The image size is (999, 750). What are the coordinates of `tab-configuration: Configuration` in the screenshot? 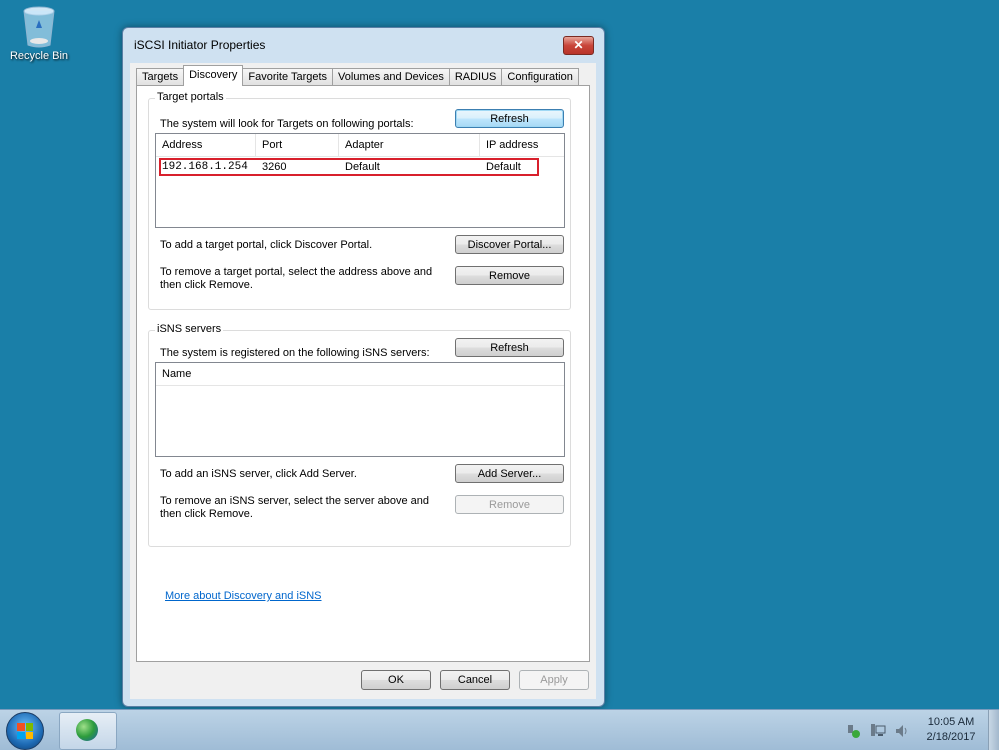 It's located at (540, 77).